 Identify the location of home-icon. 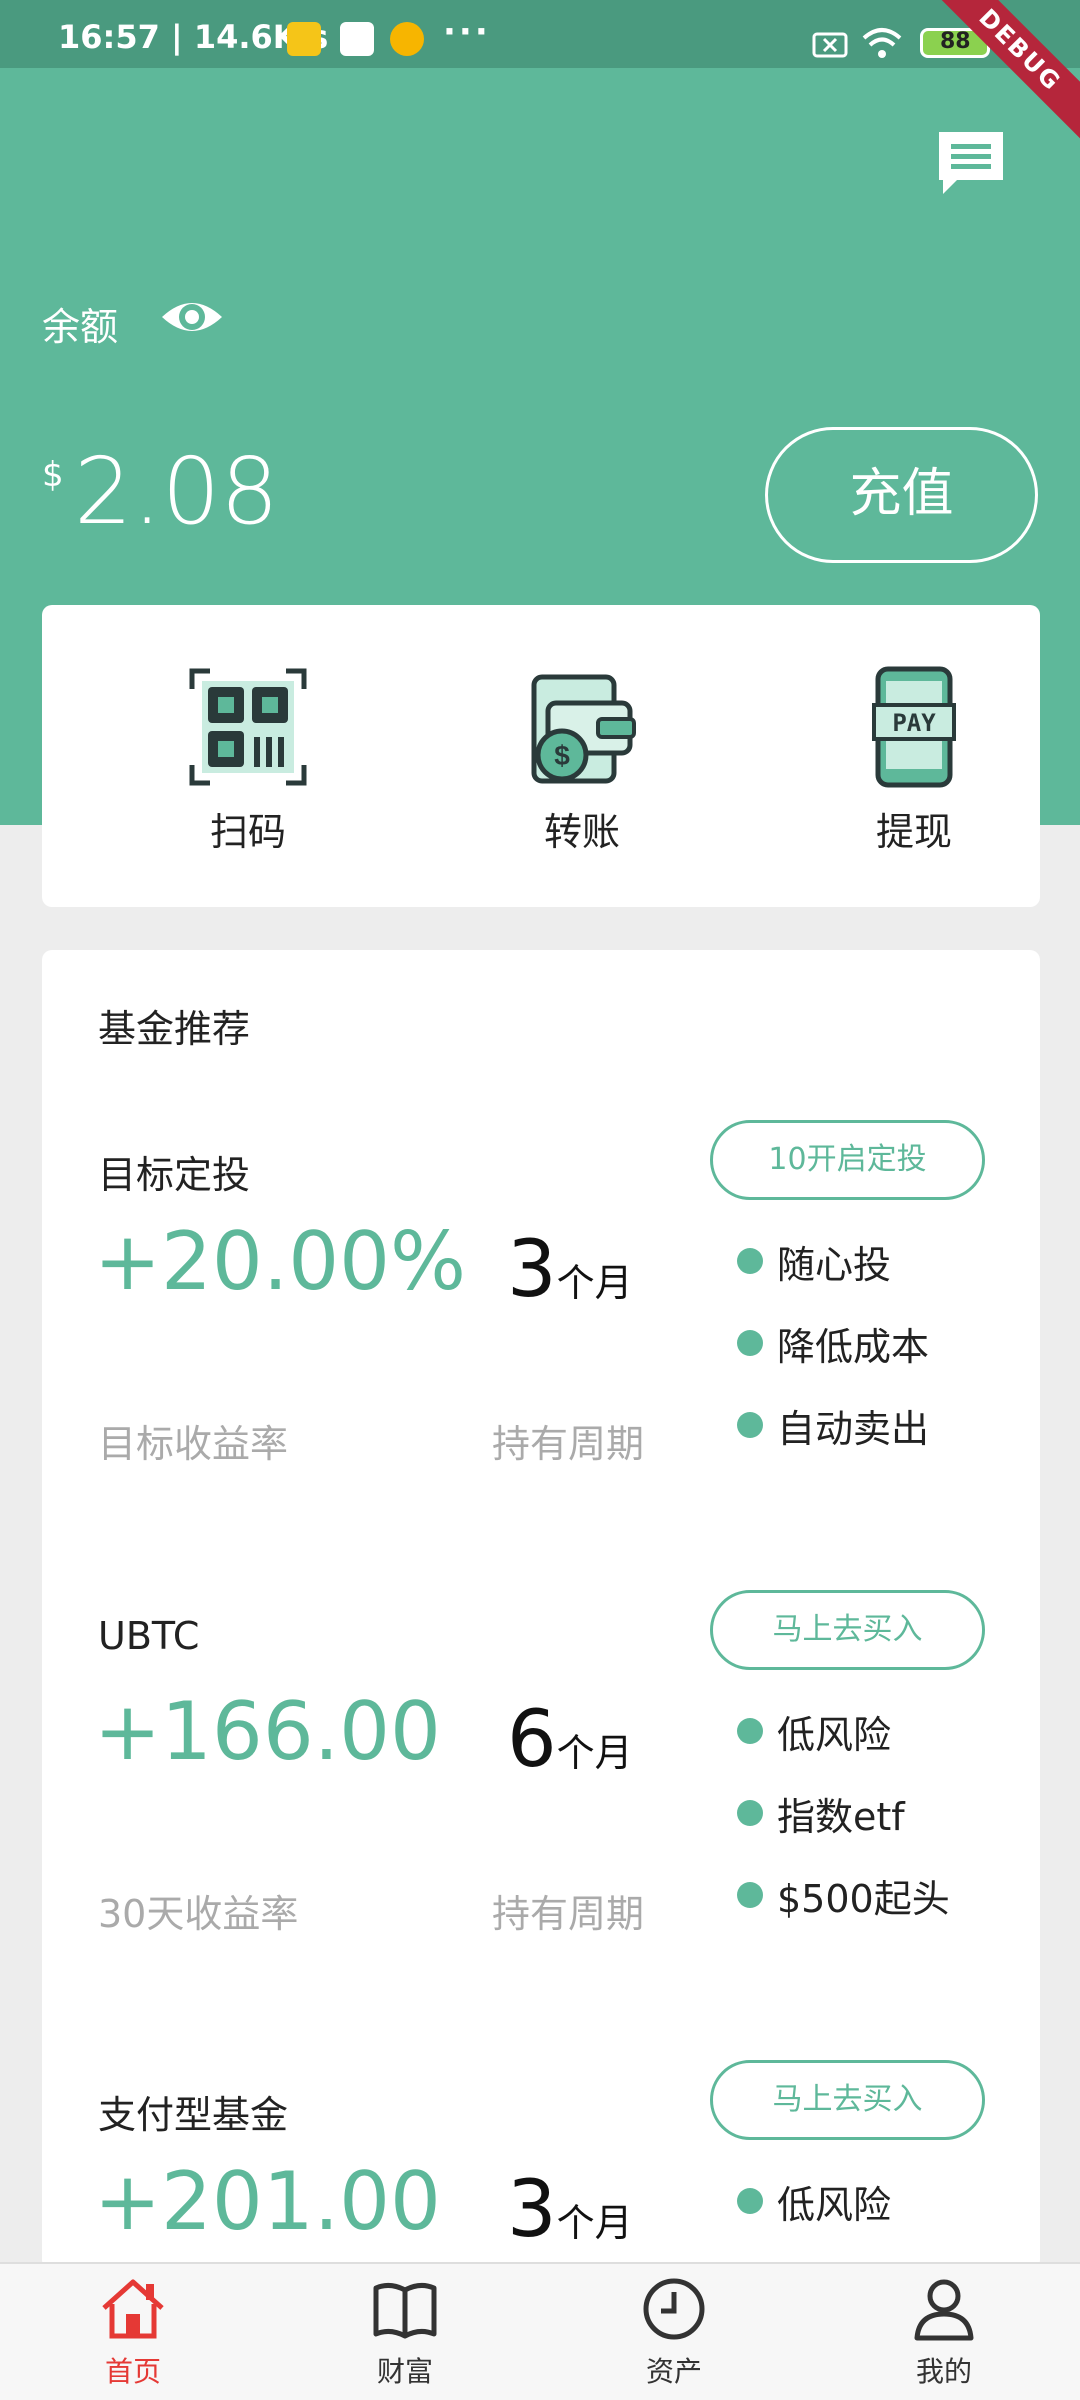
(133, 2309).